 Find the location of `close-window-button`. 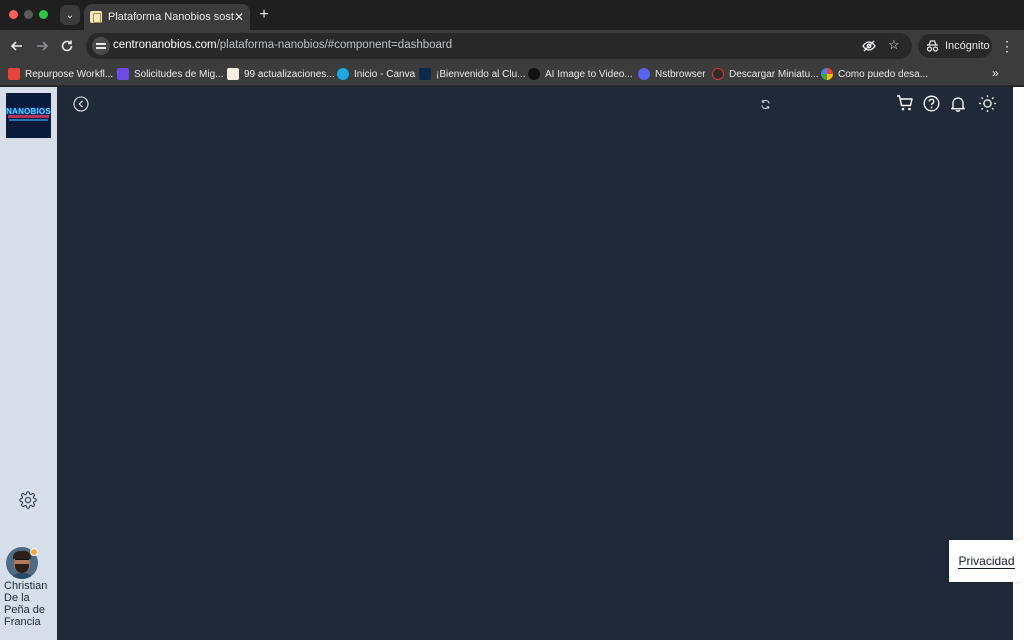

close-window-button is located at coordinates (13, 14).